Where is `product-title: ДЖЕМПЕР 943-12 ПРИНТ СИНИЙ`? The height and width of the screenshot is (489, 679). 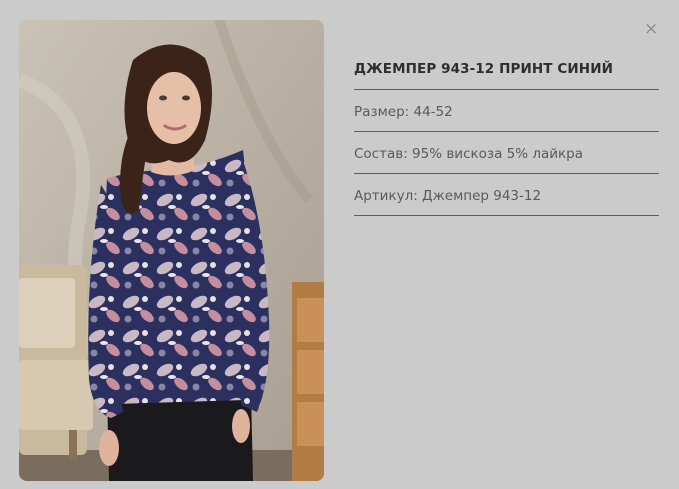
product-title: ДЖЕМПЕР 943-12 ПРИНТ СИНИЙ is located at coordinates (506, 75).